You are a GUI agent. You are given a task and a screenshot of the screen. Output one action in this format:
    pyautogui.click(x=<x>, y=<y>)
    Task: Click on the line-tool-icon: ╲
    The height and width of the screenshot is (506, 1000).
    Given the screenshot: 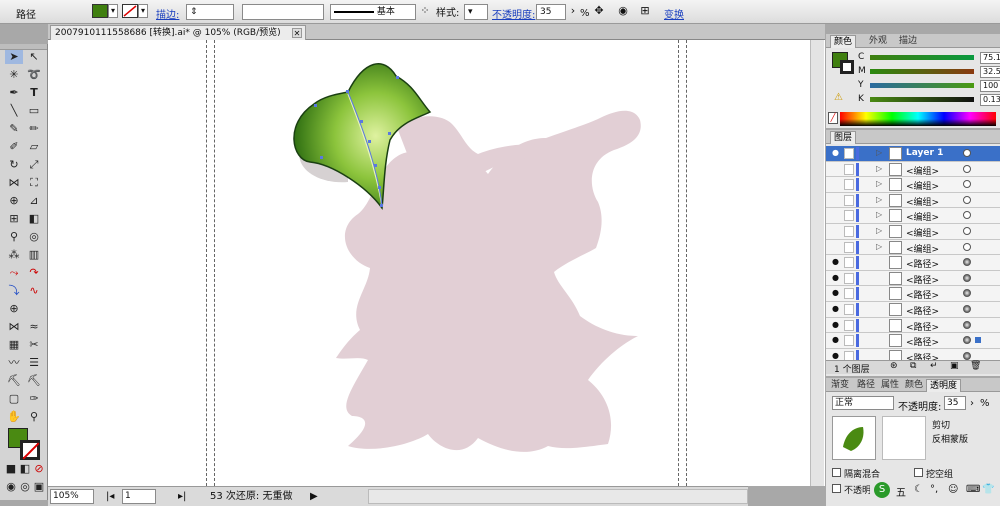 What is the action you would take?
    pyautogui.click(x=14, y=111)
    